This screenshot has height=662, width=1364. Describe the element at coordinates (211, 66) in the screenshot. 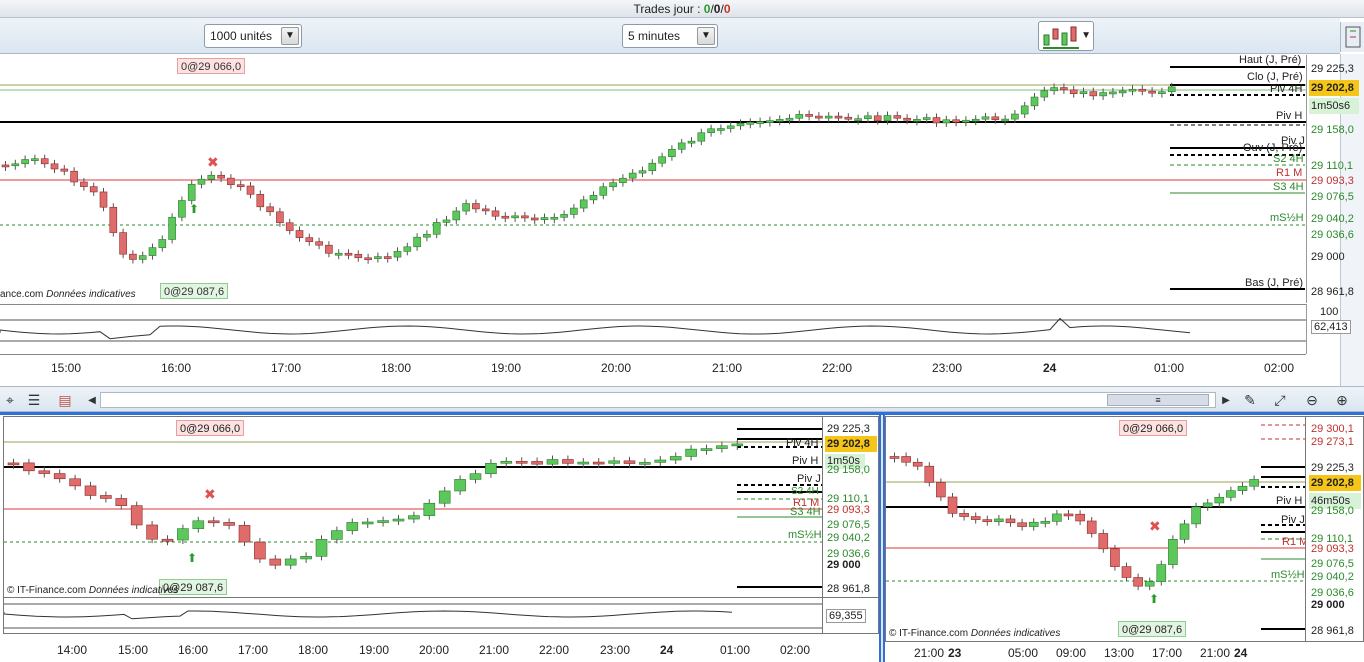

I see `badge-top: 0@29 066,0` at that location.